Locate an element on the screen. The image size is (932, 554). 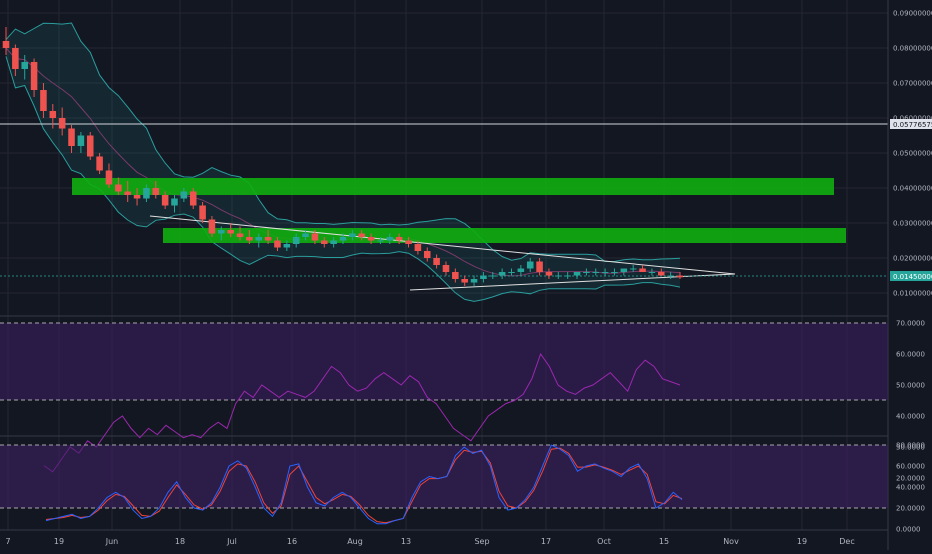
stochastic-tick-label: 20.0000 is located at coordinates (910, 509).